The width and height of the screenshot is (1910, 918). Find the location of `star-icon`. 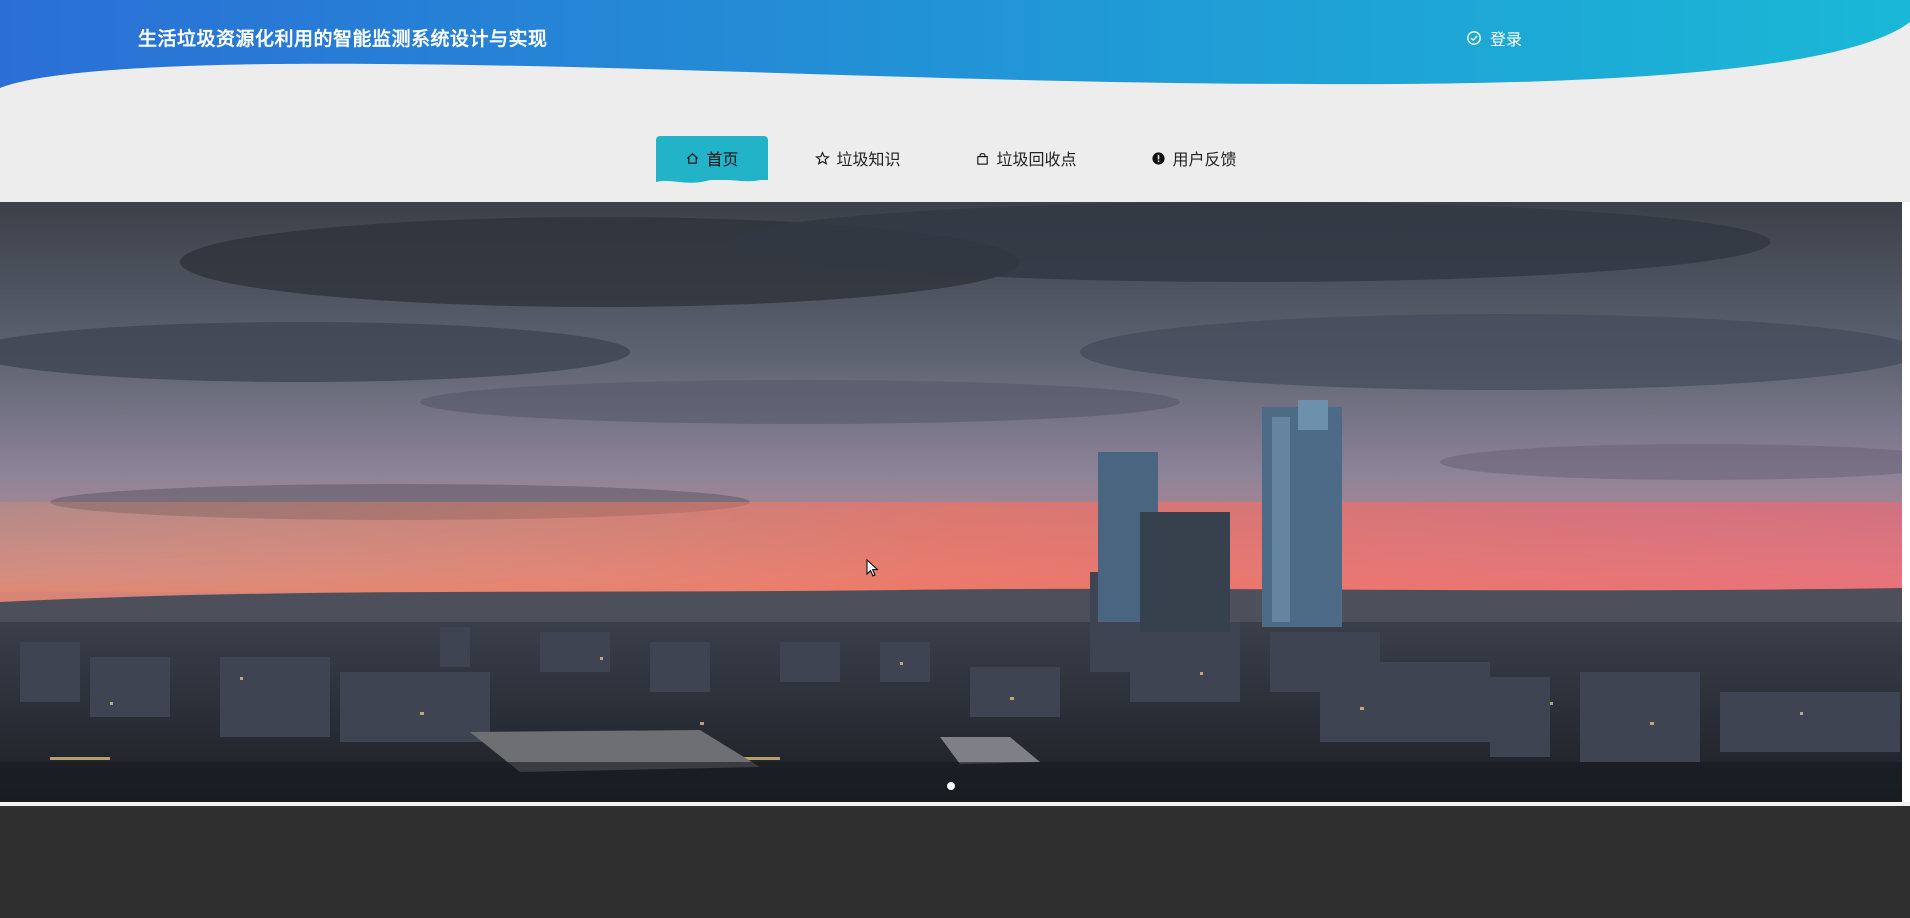

star-icon is located at coordinates (823, 157).